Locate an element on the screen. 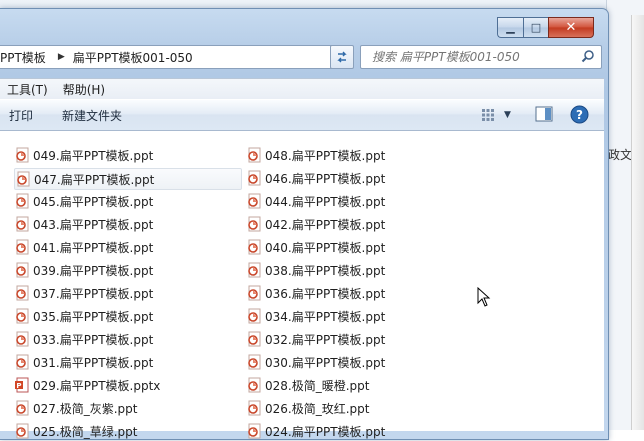 The image size is (644, 441). file-name: 035.扁平PPT模板.ppt is located at coordinates (93, 316).